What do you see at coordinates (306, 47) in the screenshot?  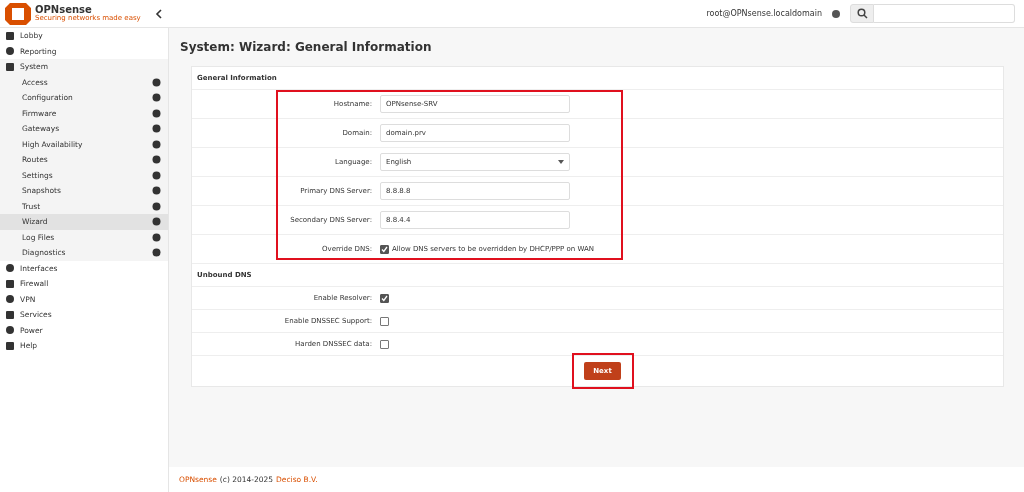 I see `page-title: System: Wizard: General Information` at bounding box center [306, 47].